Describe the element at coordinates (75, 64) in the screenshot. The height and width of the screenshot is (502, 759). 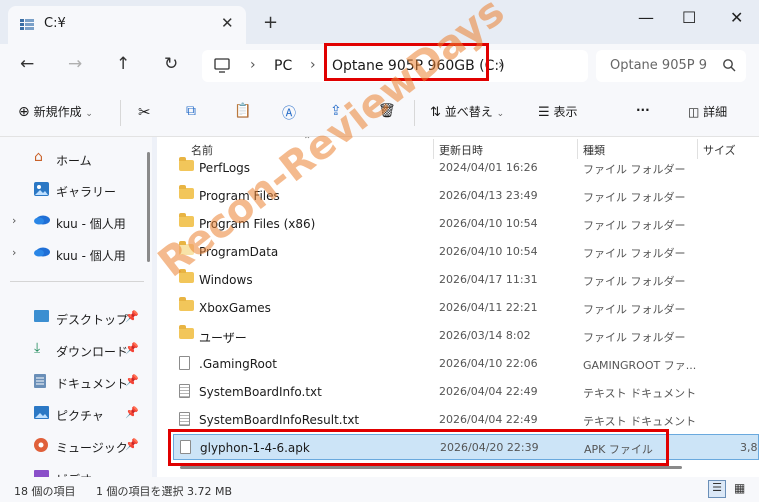
I see `forward-arrow-icon: →` at that location.